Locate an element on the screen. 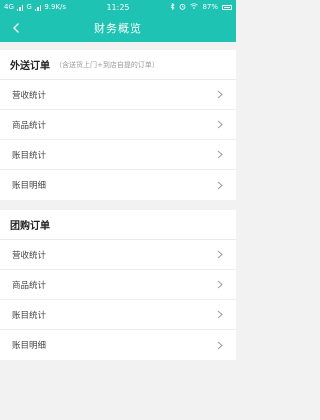 The width and height of the screenshot is (320, 420). battery-icon is located at coordinates (227, 7).